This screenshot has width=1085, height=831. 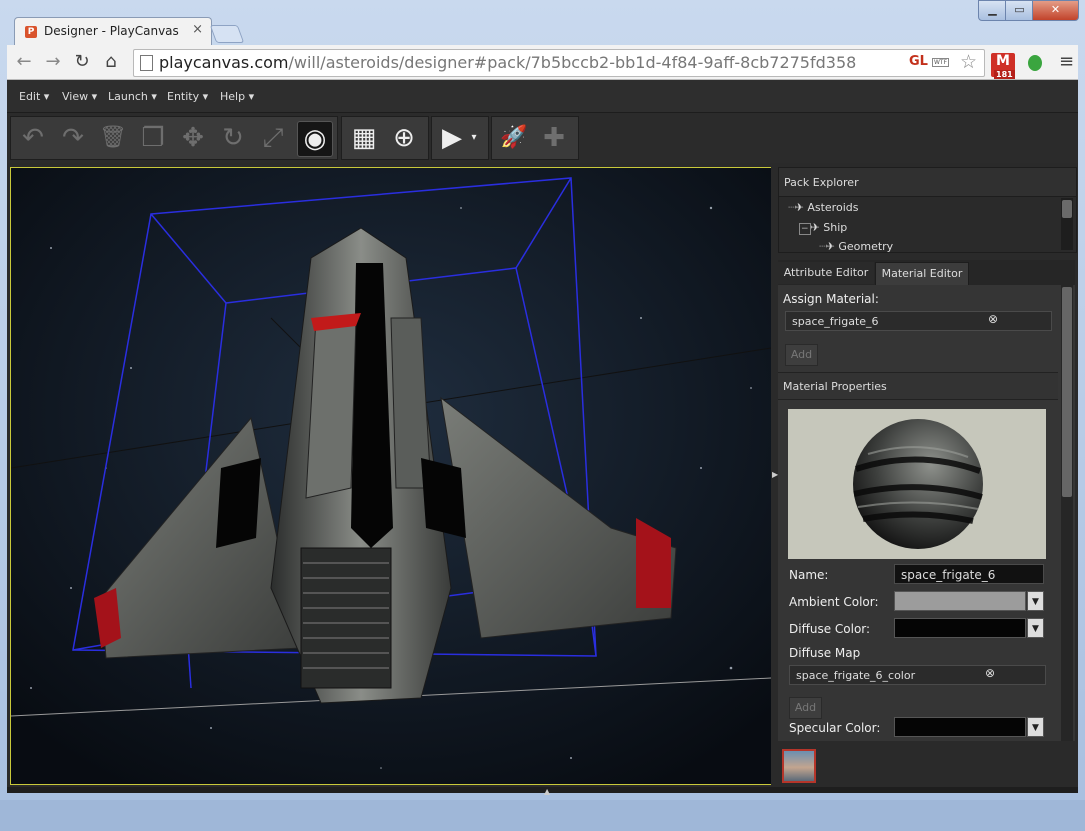 I want to click on puzzle-icon: ✚, so click(x=554, y=138).